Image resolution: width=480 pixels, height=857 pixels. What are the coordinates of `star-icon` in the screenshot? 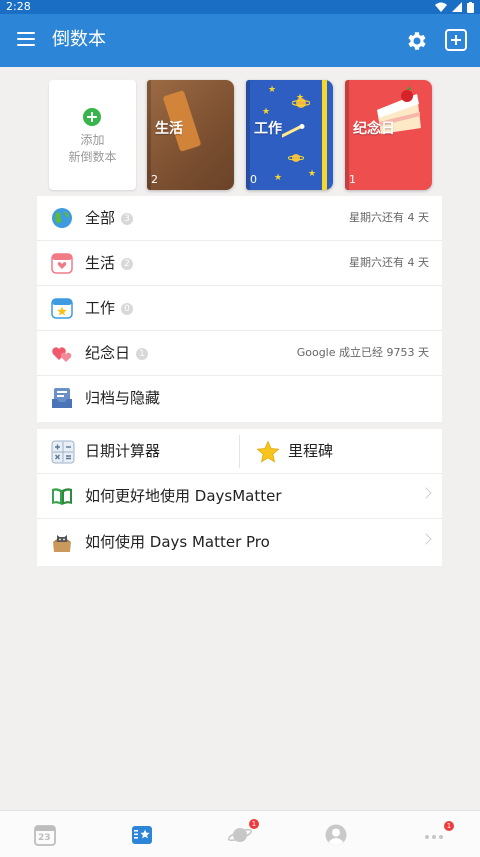 It's located at (268, 451).